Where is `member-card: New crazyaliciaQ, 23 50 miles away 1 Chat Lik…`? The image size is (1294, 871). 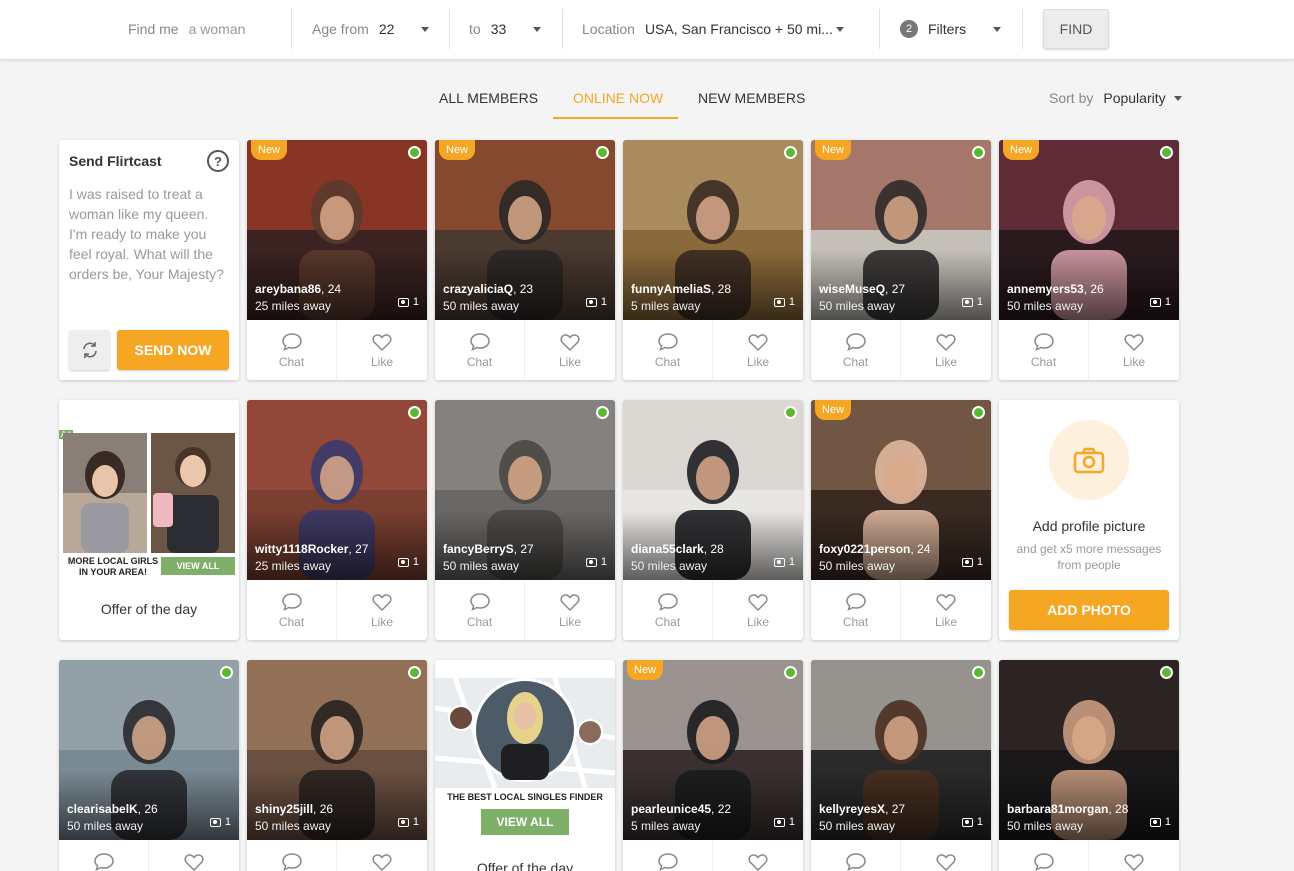 member-card: New crazyaliciaQ, 23 50 miles away 1 Chat Lik… is located at coordinates (525, 260).